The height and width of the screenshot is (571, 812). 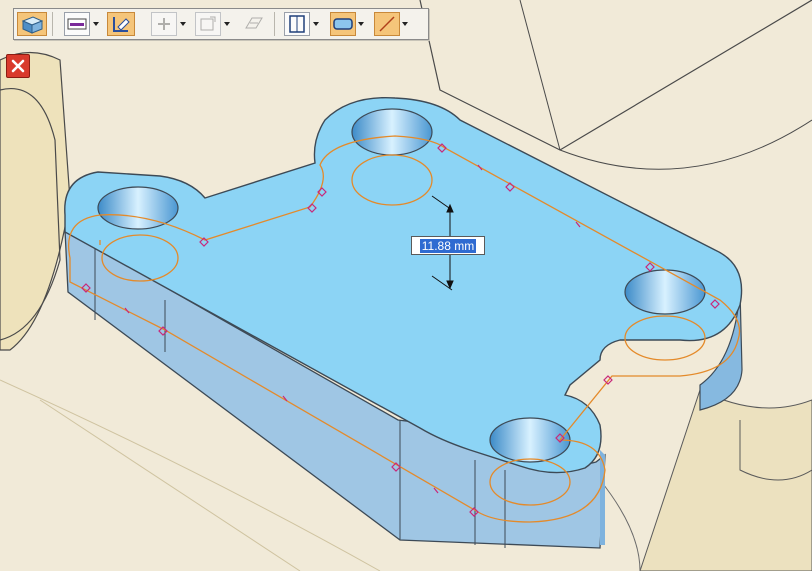 I want to click on part-shaded-icon, so click(x=32, y=24).